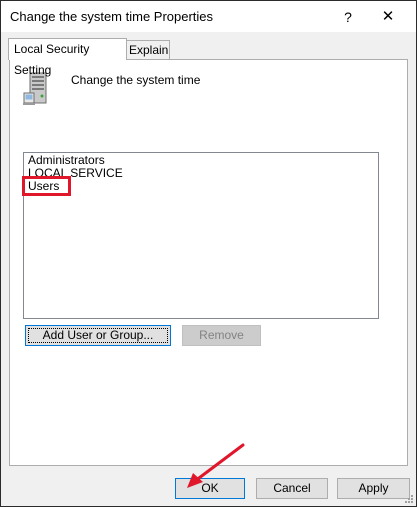  Describe the element at coordinates (373, 488) in the screenshot. I see `apply-button: Apply` at that location.